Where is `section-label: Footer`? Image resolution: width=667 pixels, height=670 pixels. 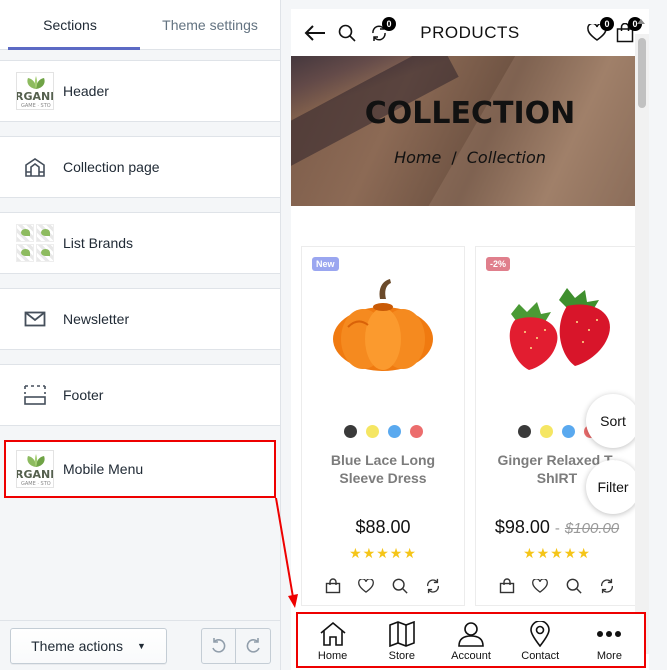 section-label: Footer is located at coordinates (83, 395).